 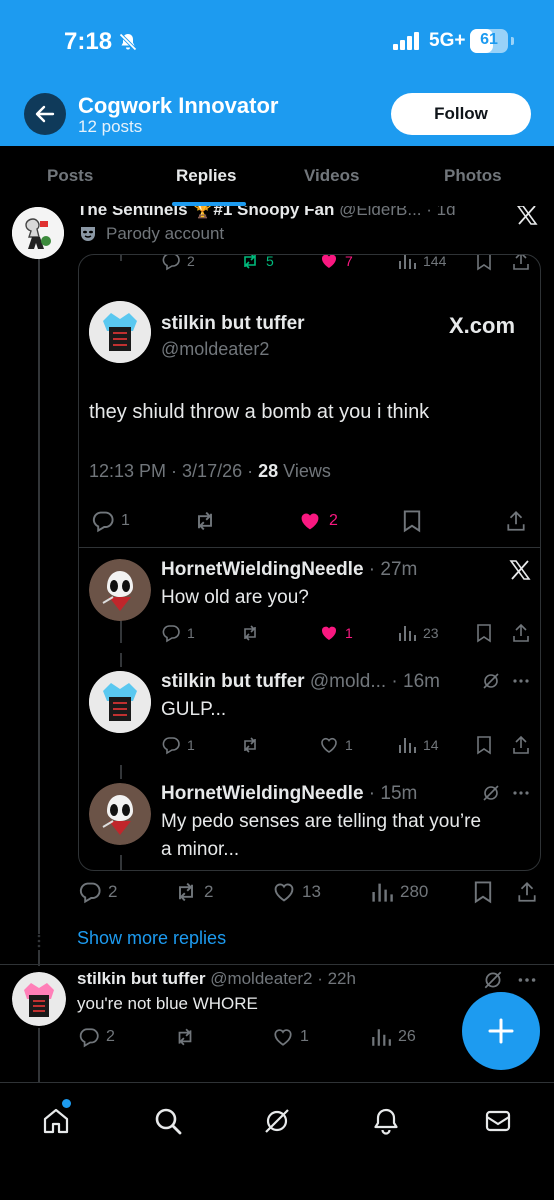 What do you see at coordinates (193, 892) in the screenshot?
I see `retweet-action: 2` at bounding box center [193, 892].